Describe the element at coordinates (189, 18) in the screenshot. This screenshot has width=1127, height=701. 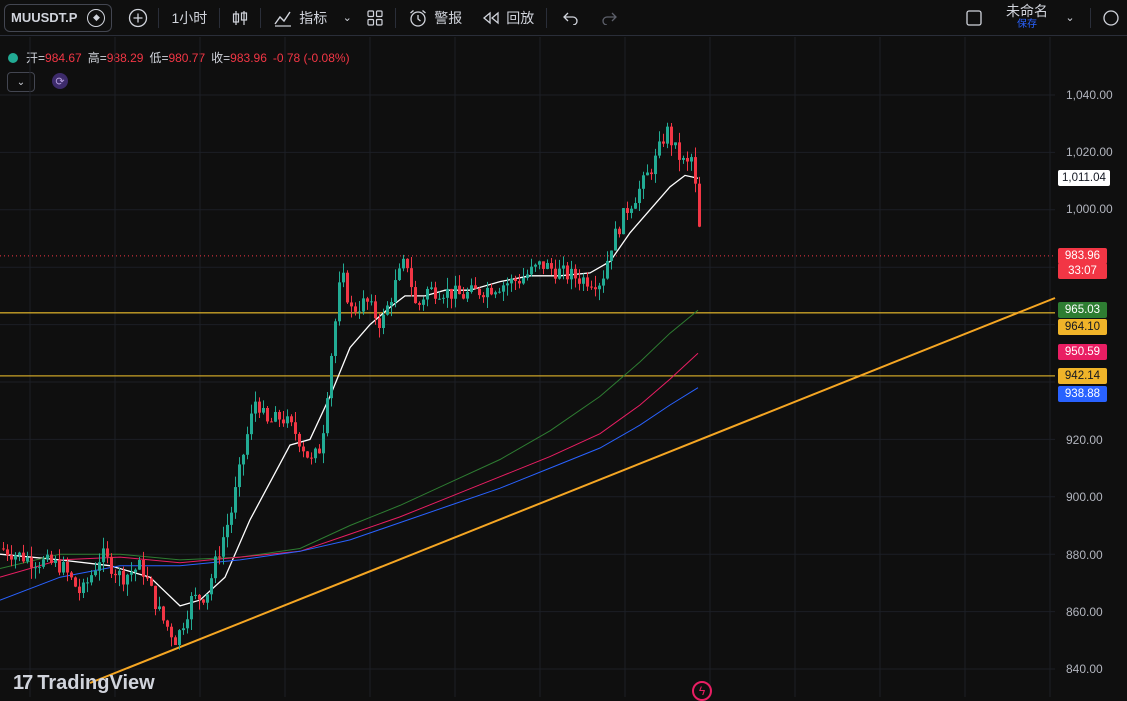
I see `interval-button: 1小时` at that location.